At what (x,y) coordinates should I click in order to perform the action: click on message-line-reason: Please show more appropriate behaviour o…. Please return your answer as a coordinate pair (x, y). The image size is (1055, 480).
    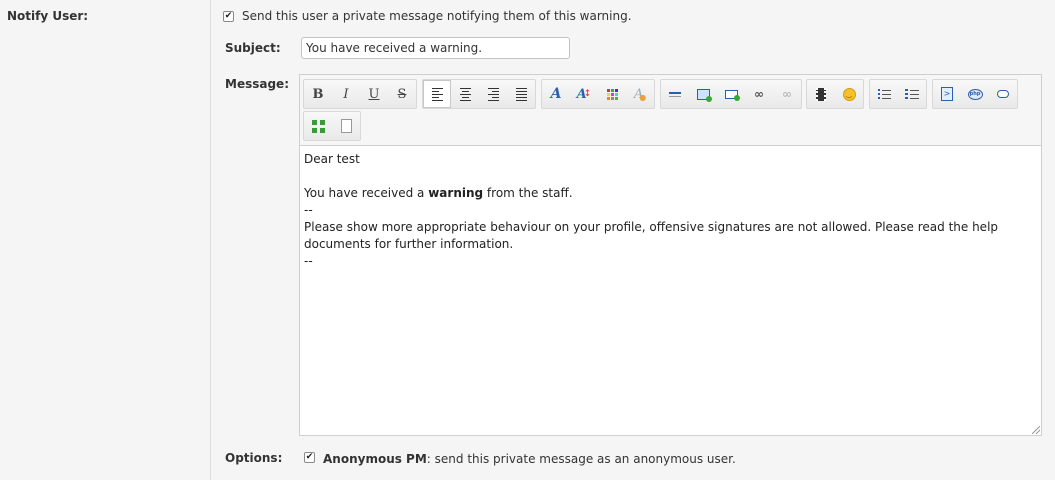
    Looking at the image, I should click on (651, 235).